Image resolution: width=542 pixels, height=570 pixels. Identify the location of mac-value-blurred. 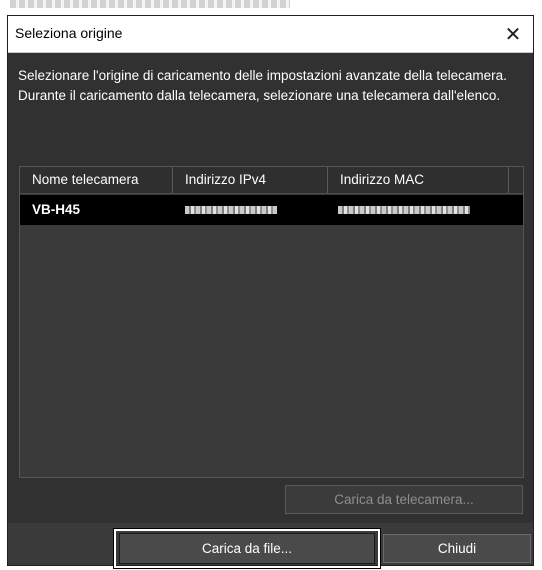
(404, 210).